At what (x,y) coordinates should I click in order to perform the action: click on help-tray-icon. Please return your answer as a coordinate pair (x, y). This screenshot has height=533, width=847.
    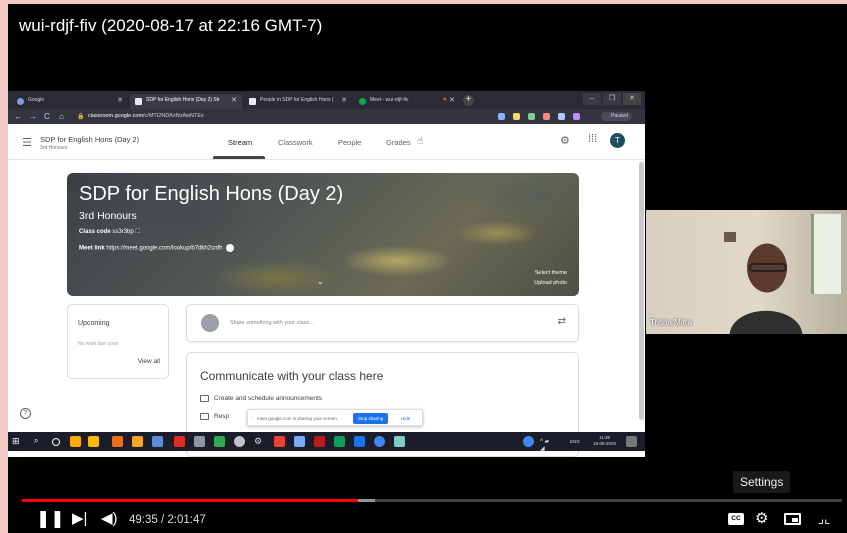
    Looking at the image, I should click on (528, 441).